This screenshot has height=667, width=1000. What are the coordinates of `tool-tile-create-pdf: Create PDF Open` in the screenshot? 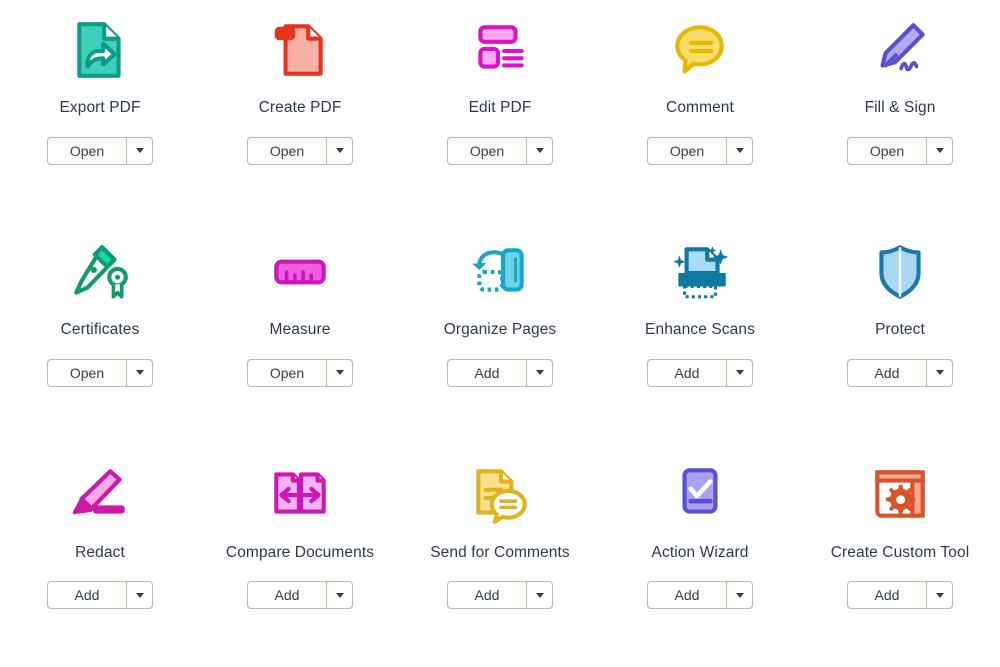 It's located at (300, 111).